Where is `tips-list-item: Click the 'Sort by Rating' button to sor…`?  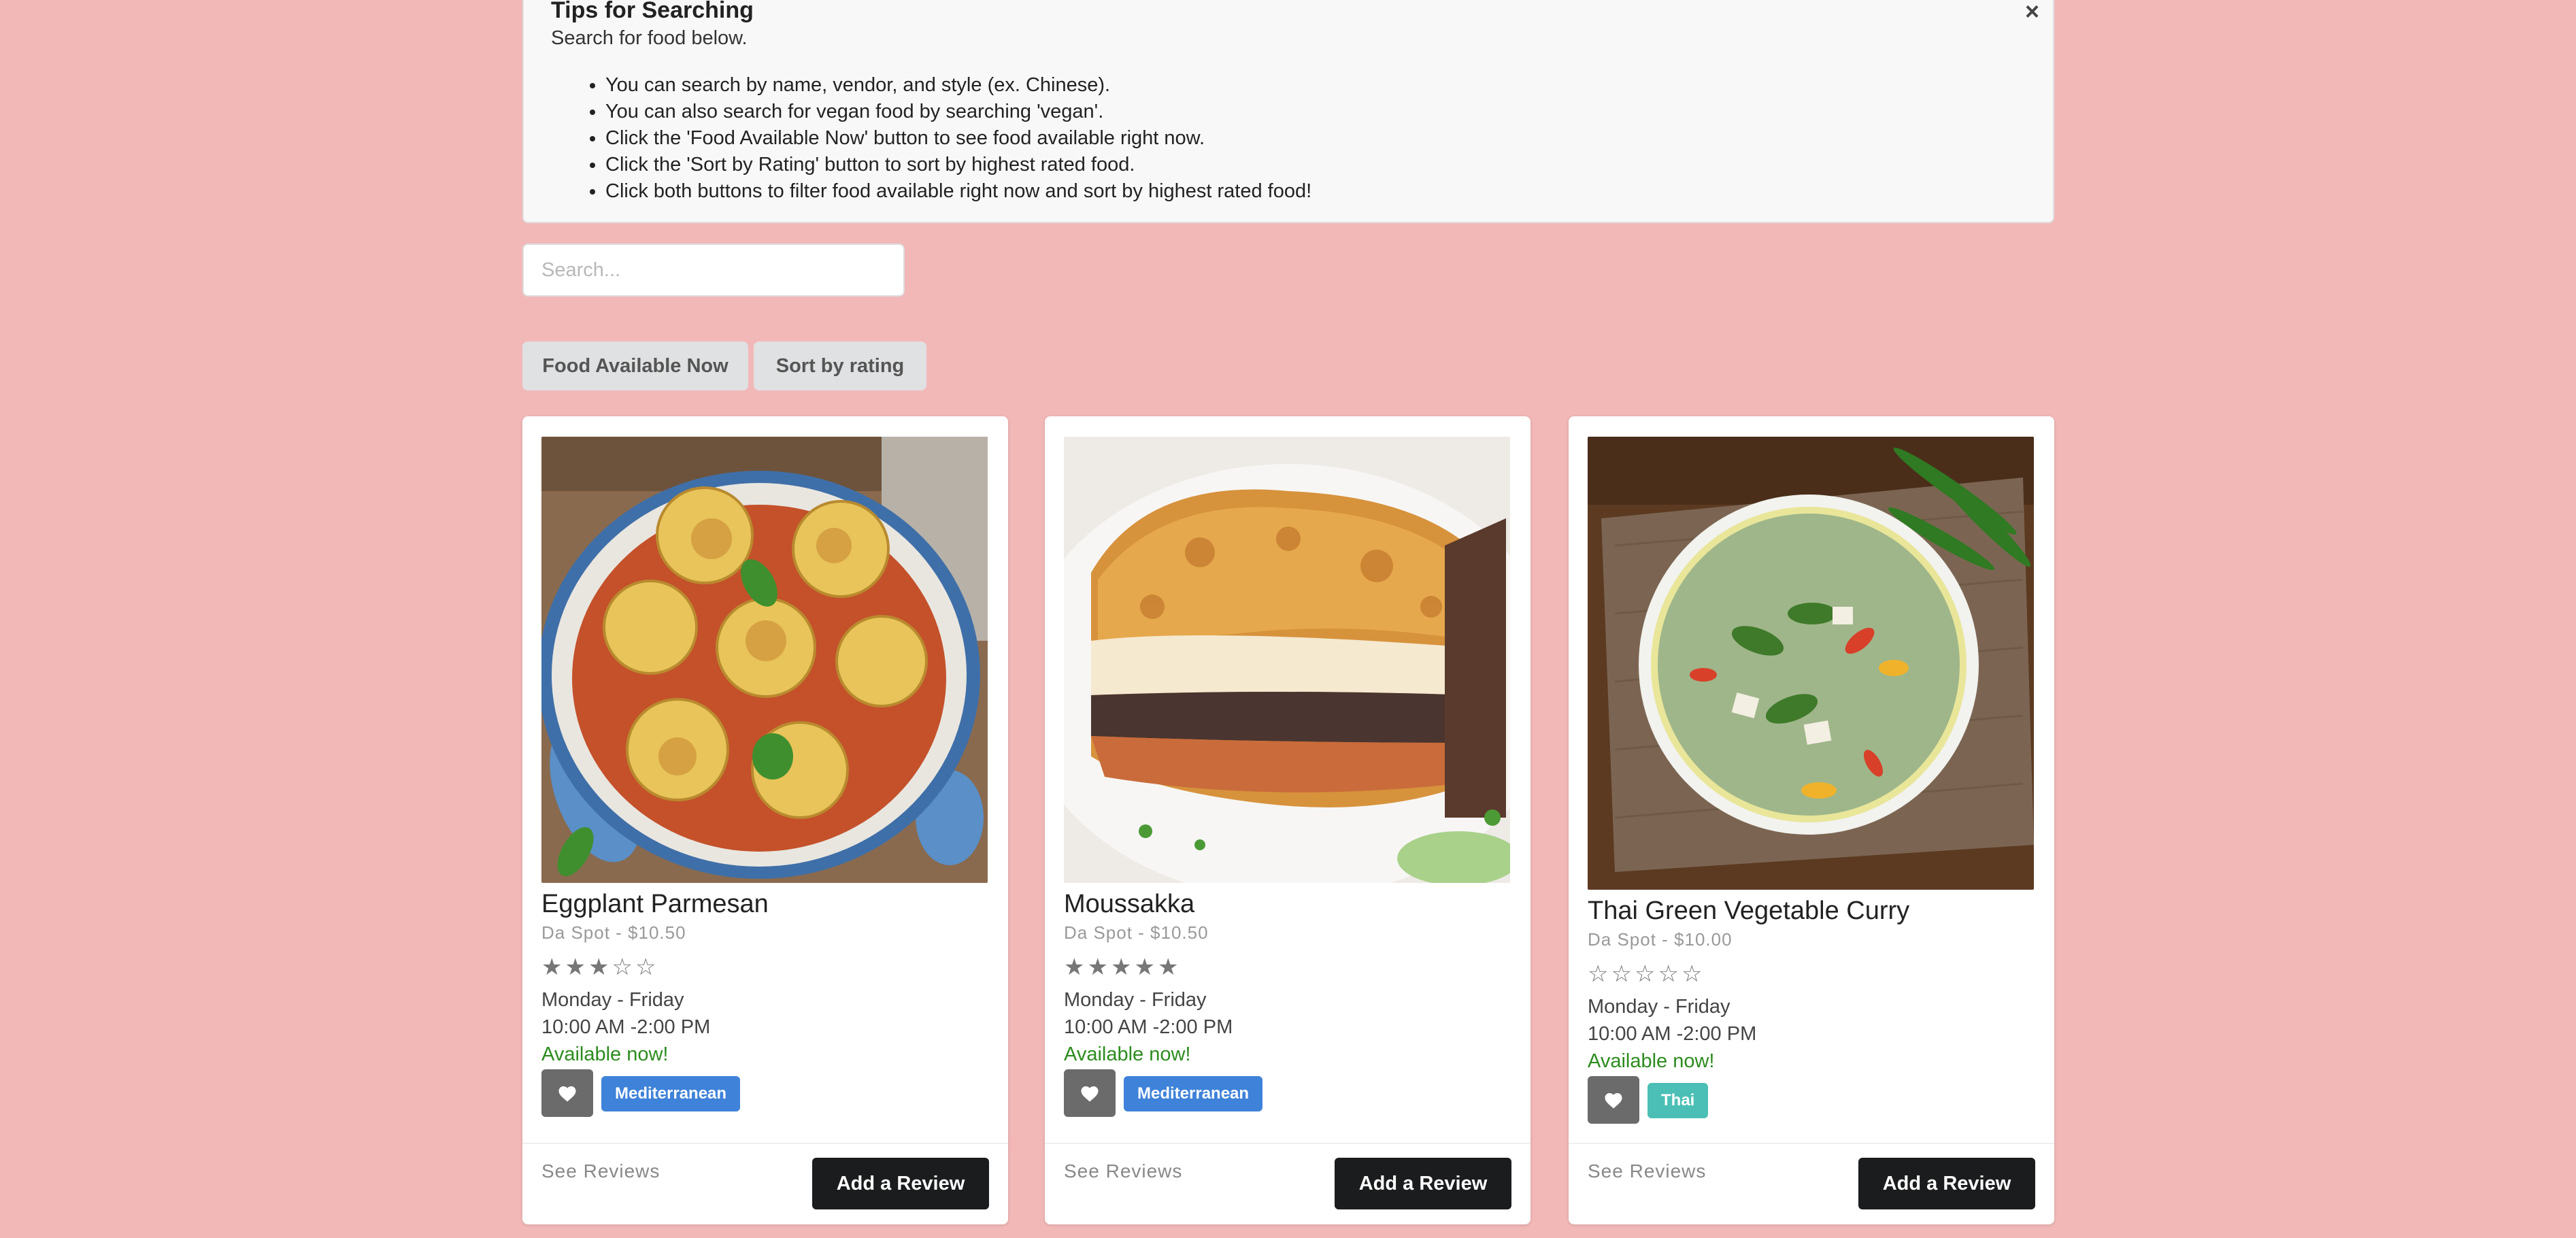
tips-list-item: Click the 'Sort by Rating' button to sor… is located at coordinates (958, 165).